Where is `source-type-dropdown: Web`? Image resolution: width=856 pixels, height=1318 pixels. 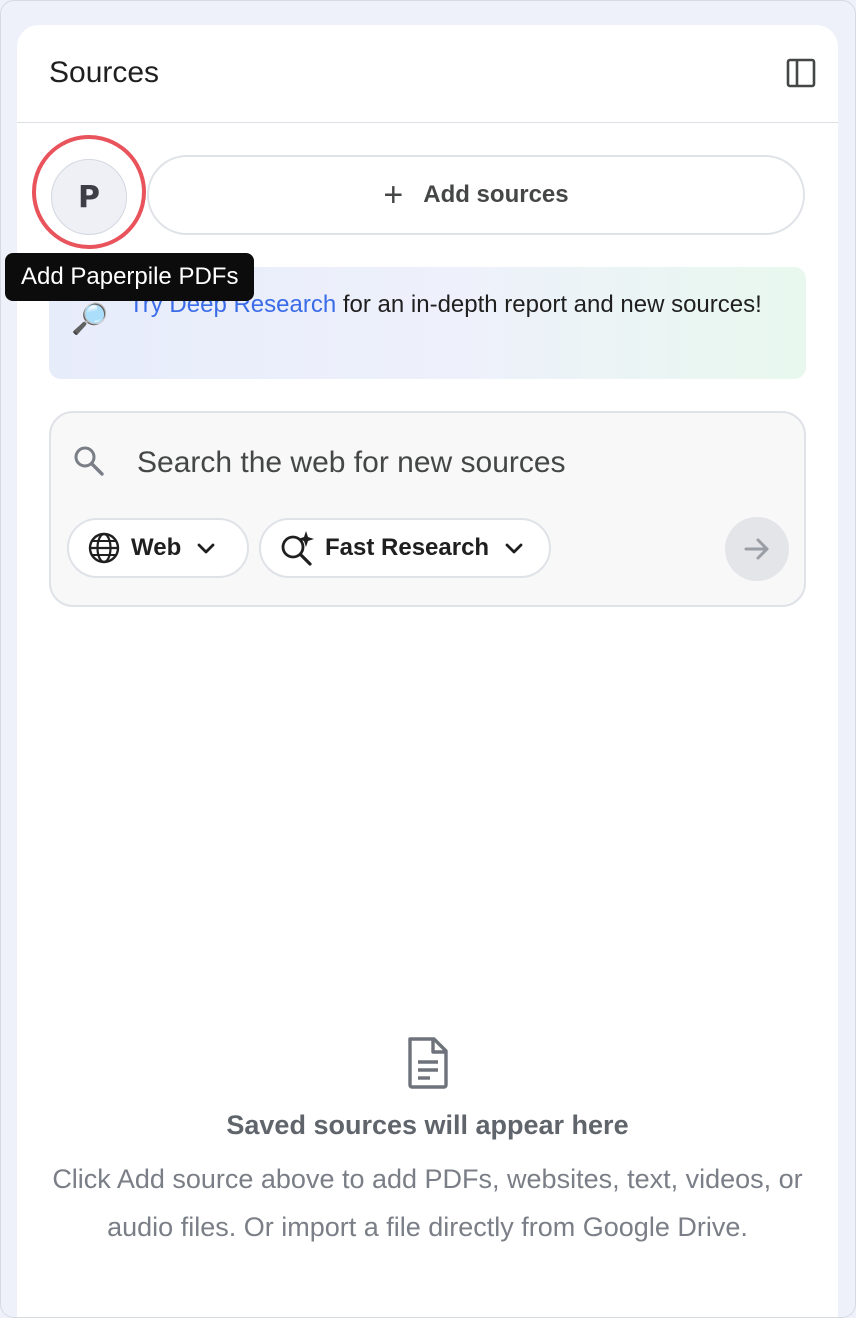 source-type-dropdown: Web is located at coordinates (158, 548).